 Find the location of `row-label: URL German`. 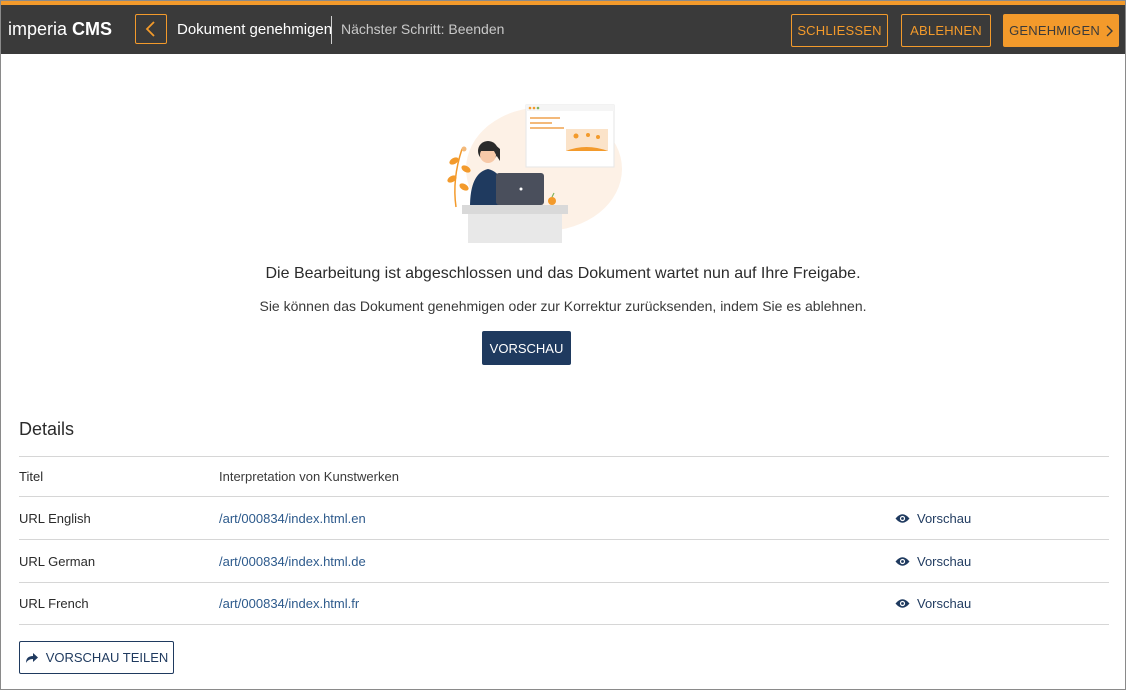

row-label: URL German is located at coordinates (57, 561).